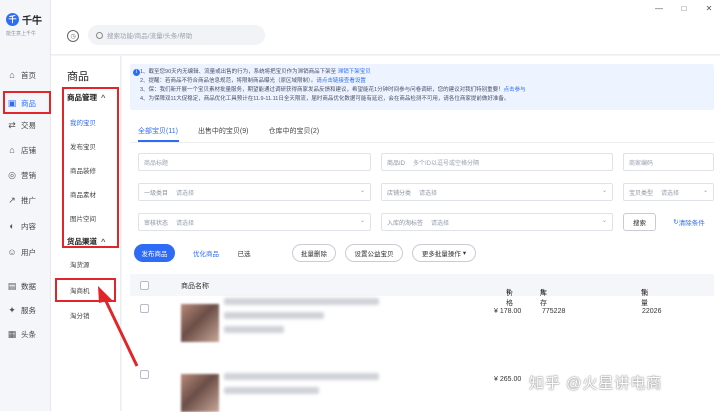 The image size is (720, 412). What do you see at coordinates (668, 162) in the screenshot?
I see `code-filter-input: 商家编码` at bounding box center [668, 162].